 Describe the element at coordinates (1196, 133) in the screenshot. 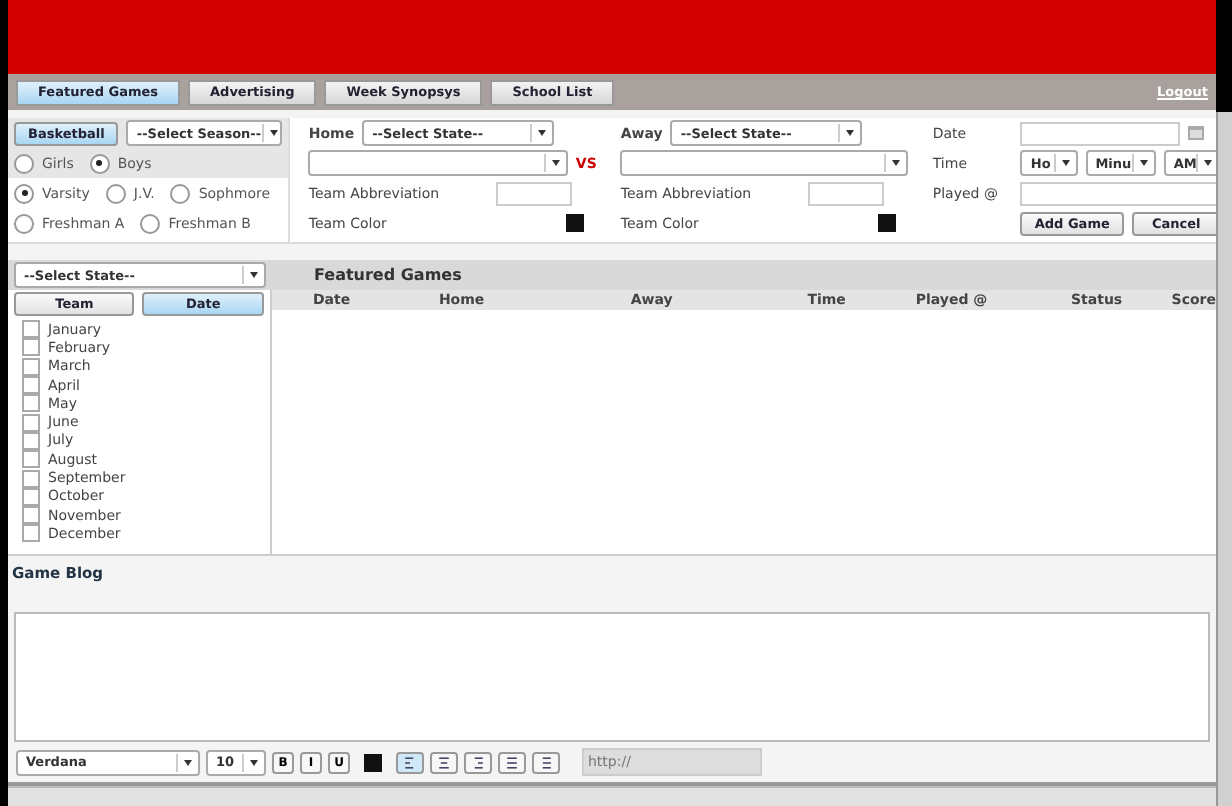

I see `calendar-icon` at that location.